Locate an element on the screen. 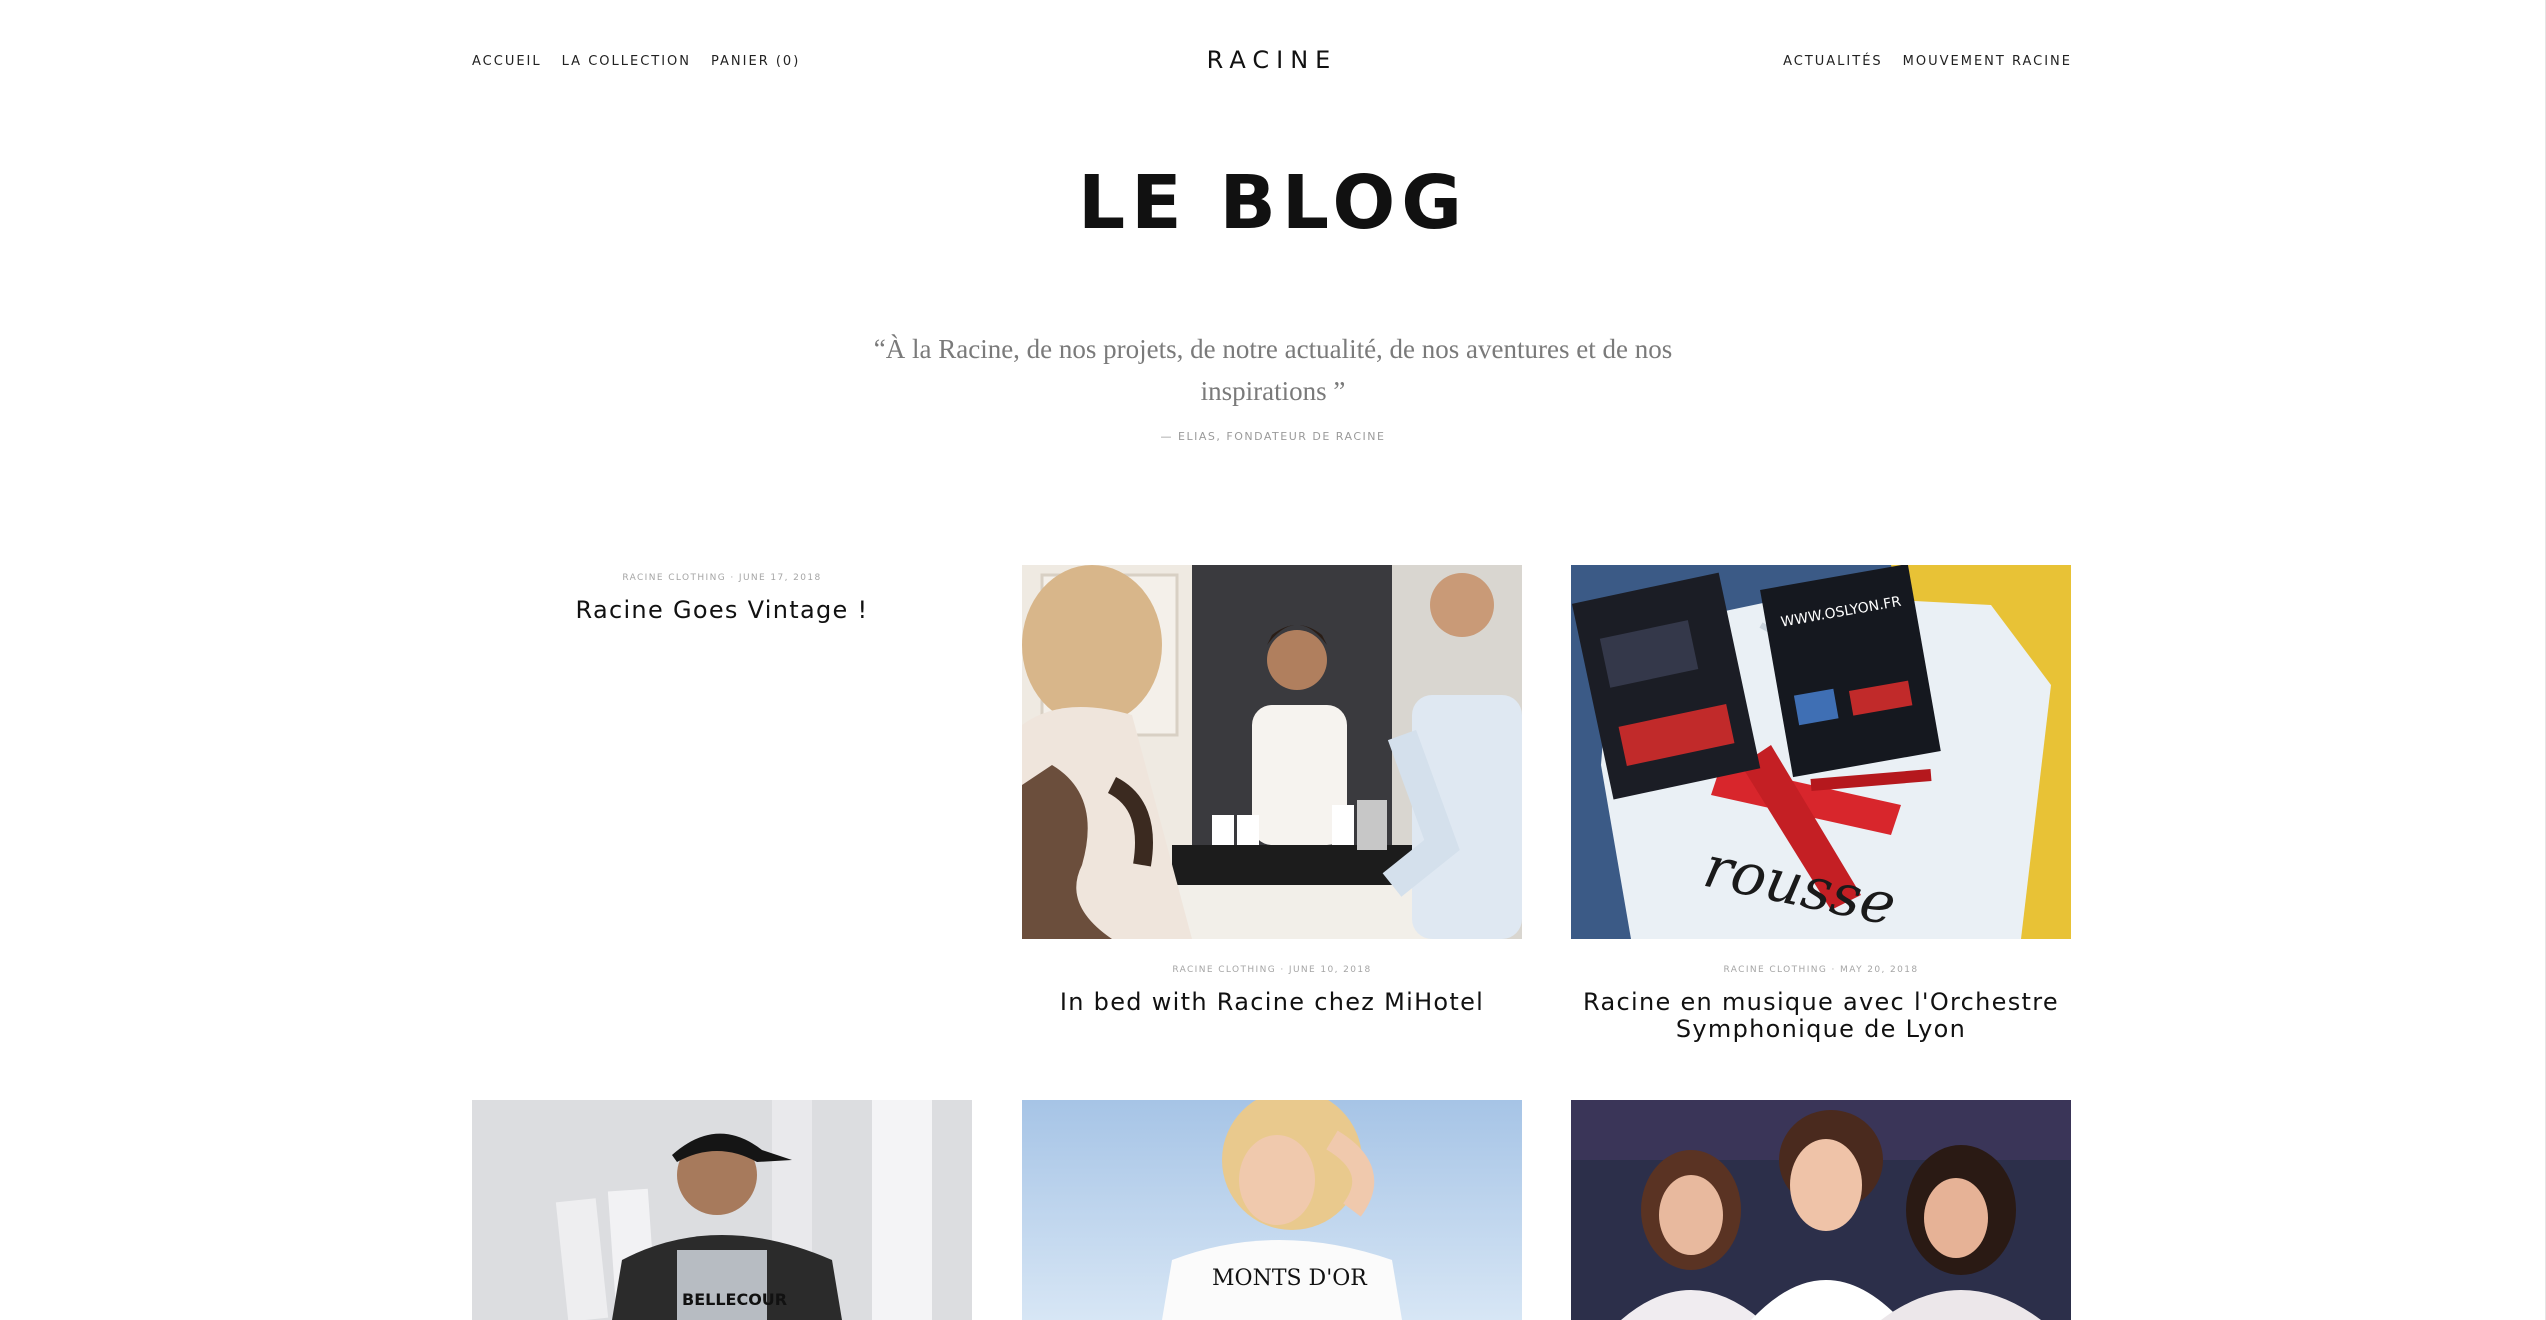 Image resolution: width=2546 pixels, height=1320 pixels. post-title: Racine Goes Vintage ! is located at coordinates (722, 610).